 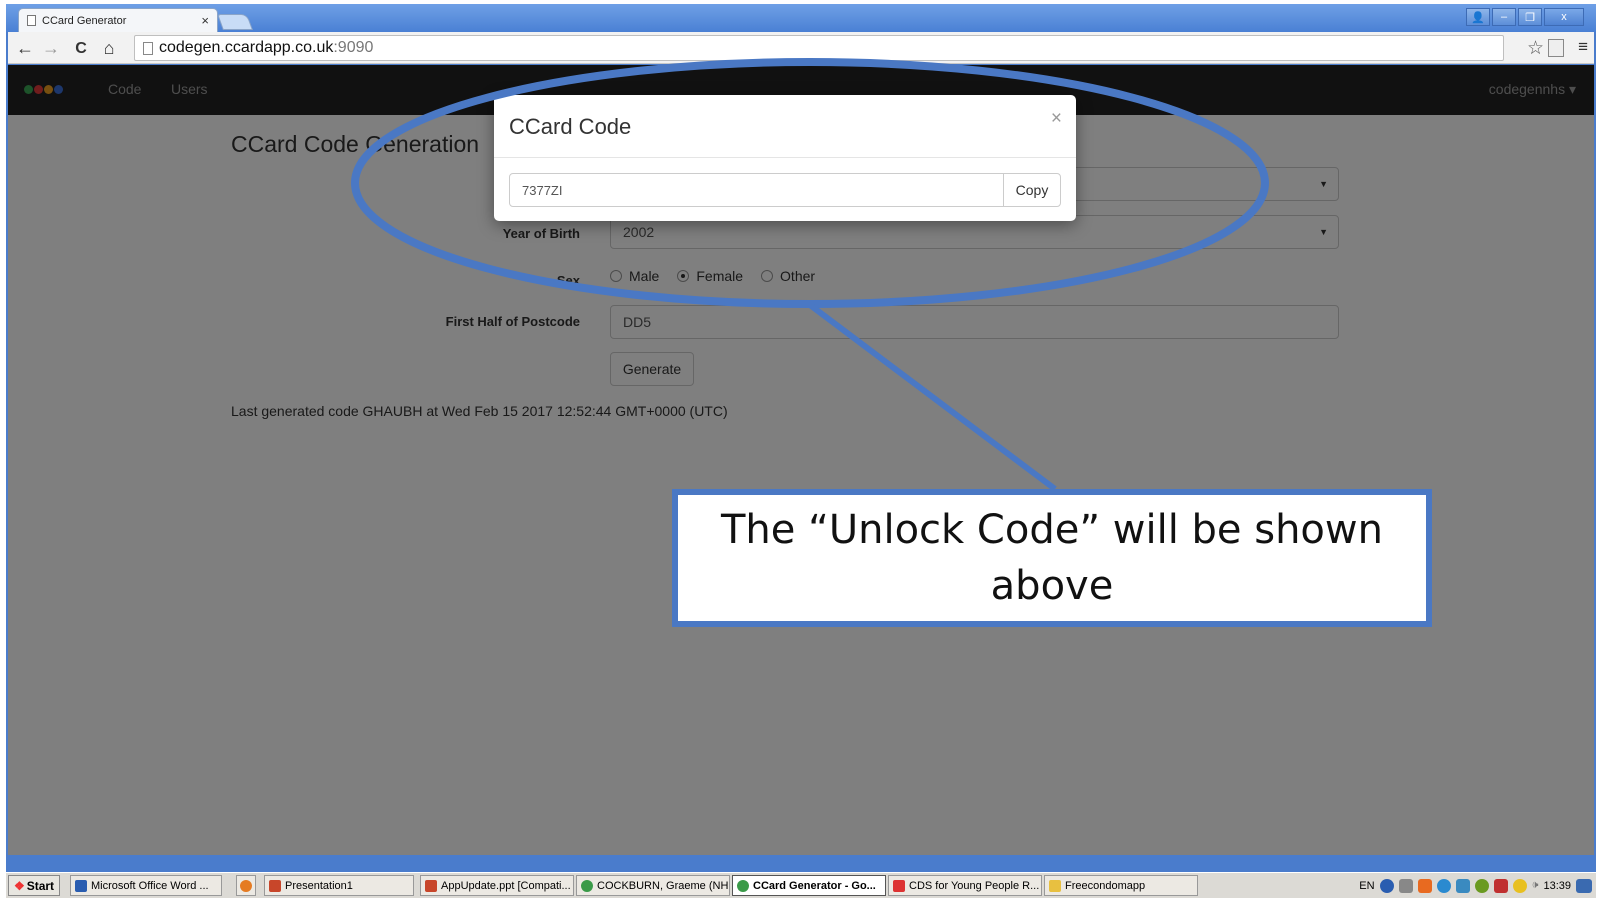 I want to click on address-bar: codegen.ccardapp.co.uk:9090, so click(x=819, y=48).